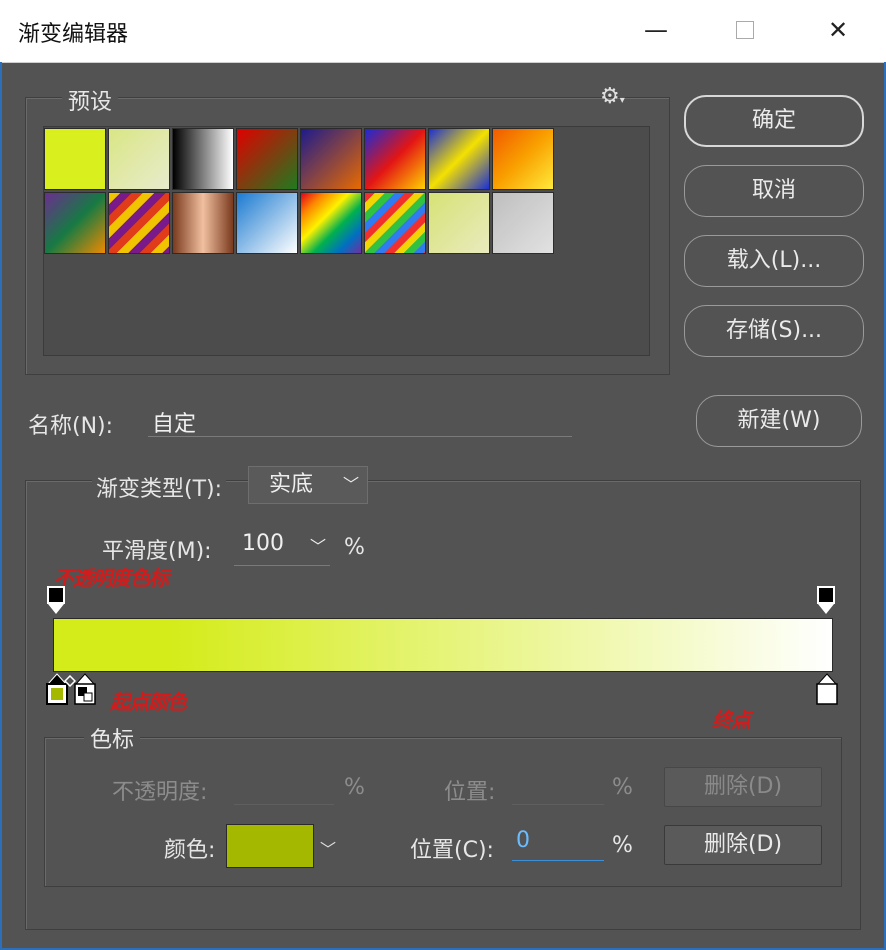 This screenshot has width=886, height=950. What do you see at coordinates (1, 506) in the screenshot?
I see `window-border-left` at bounding box center [1, 506].